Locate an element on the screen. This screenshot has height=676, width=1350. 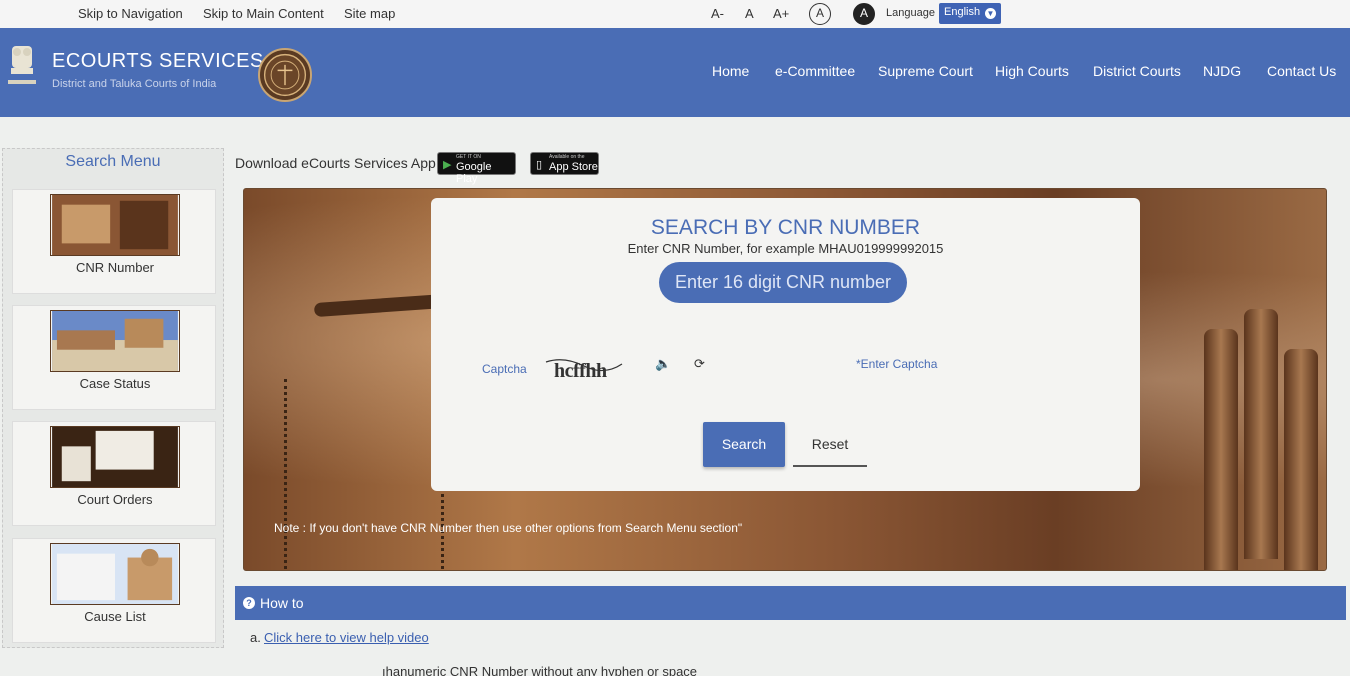
reset-button: Reset is located at coordinates (830, 444).